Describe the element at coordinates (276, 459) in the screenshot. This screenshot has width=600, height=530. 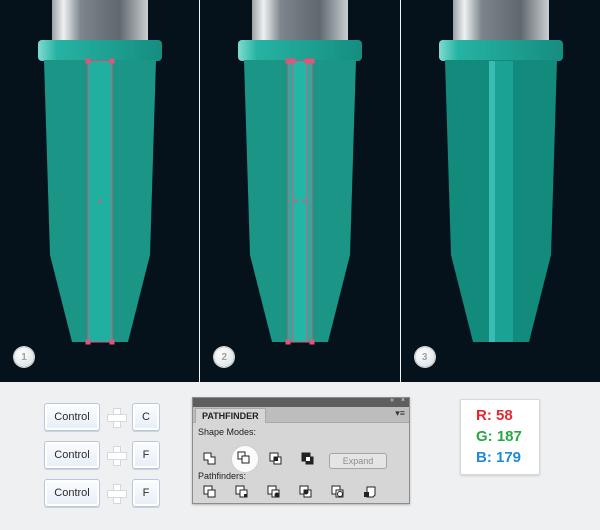
I see `intersect-icon` at that location.